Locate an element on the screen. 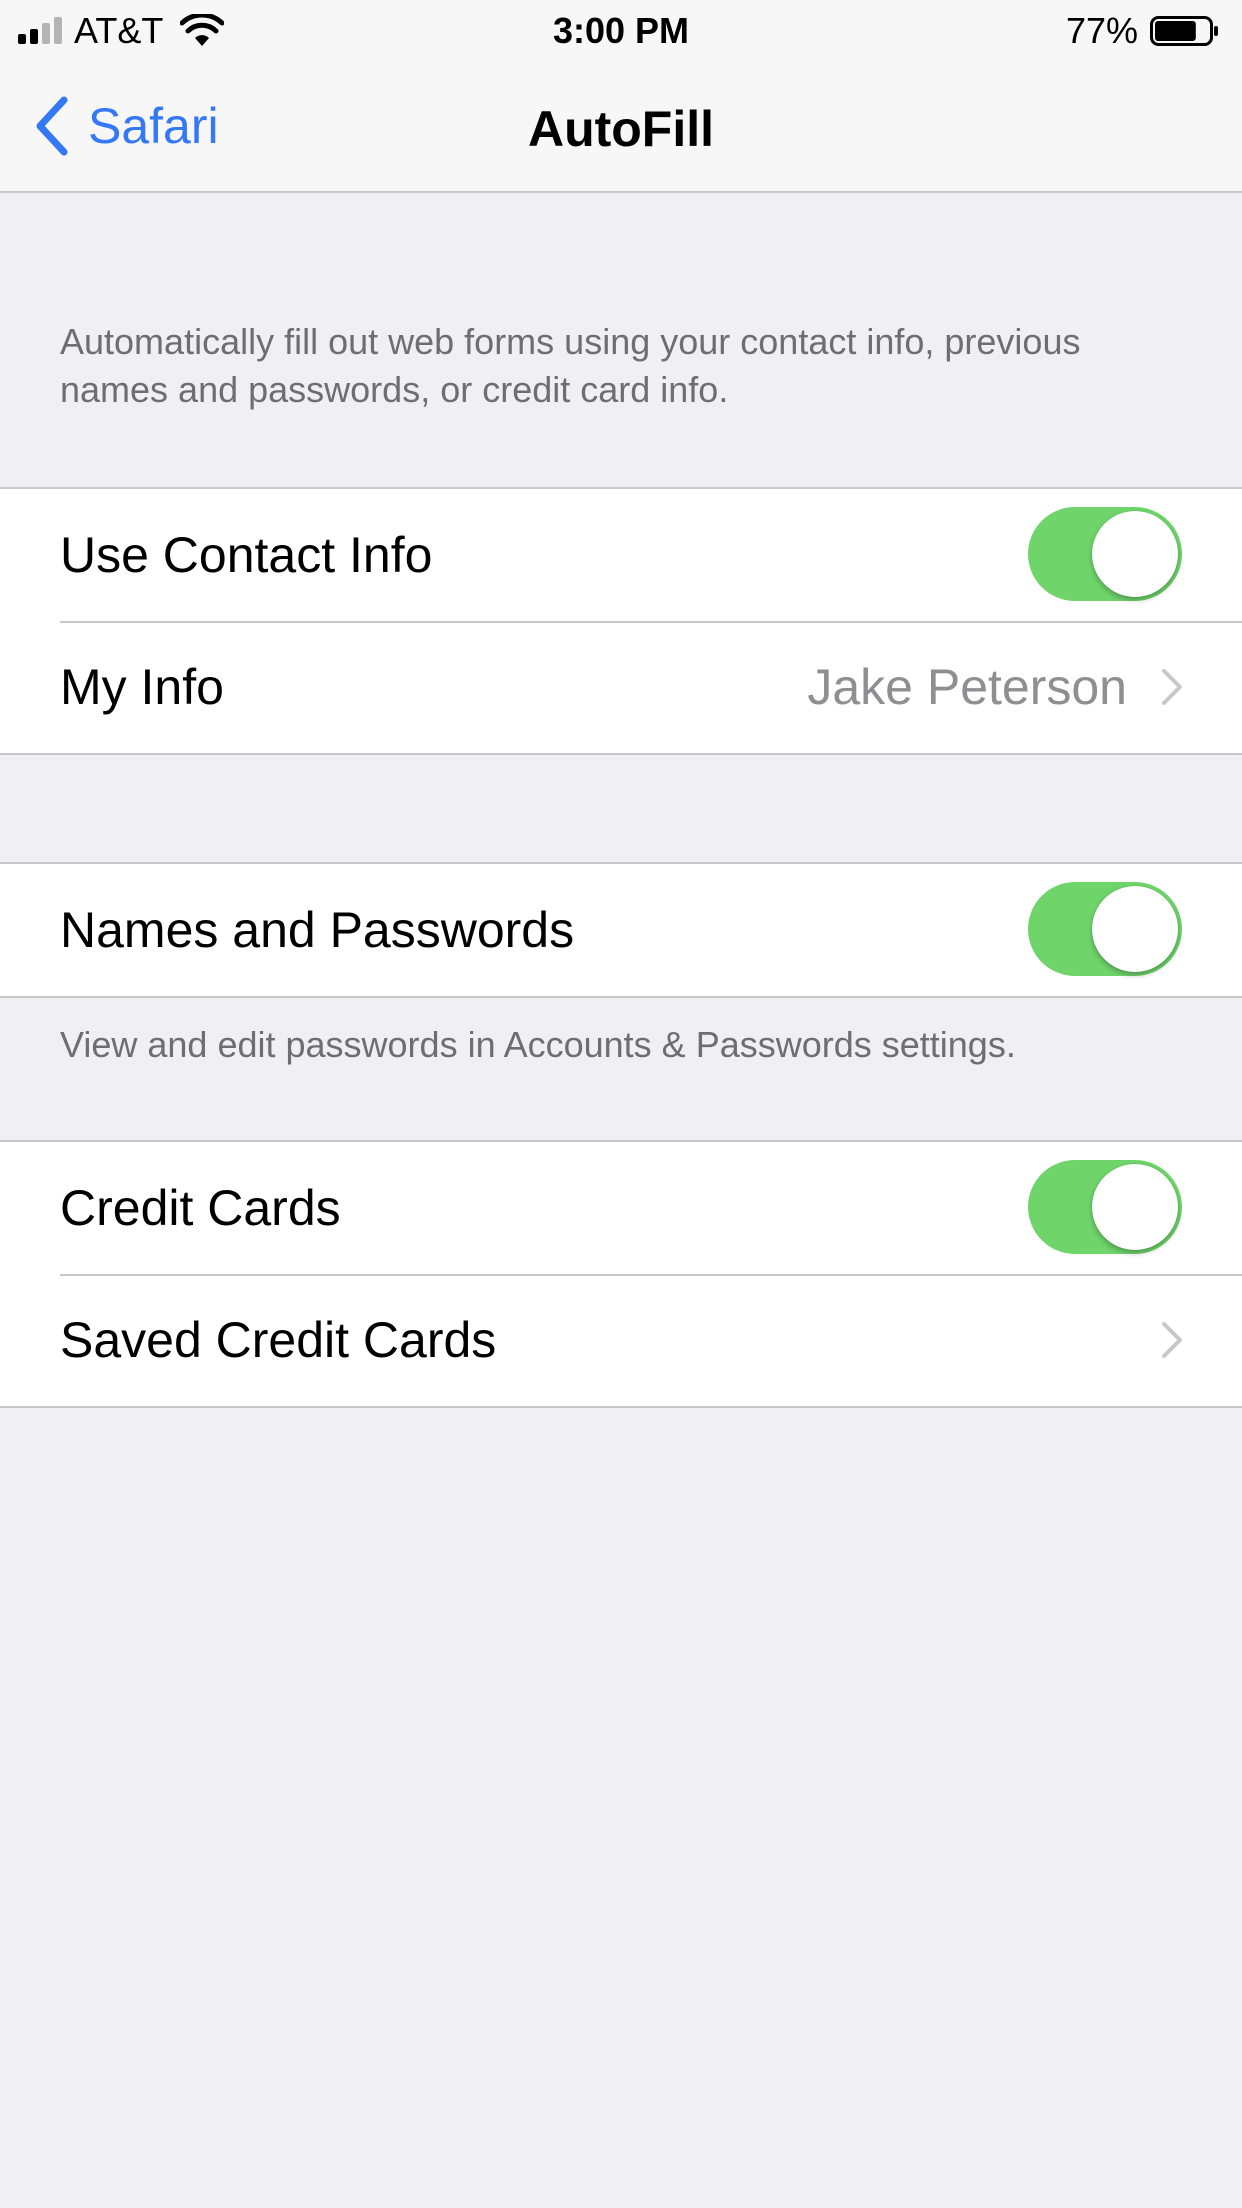 Image resolution: width=1242 pixels, height=2208 pixels. page-title: AutoFill is located at coordinates (621, 129).